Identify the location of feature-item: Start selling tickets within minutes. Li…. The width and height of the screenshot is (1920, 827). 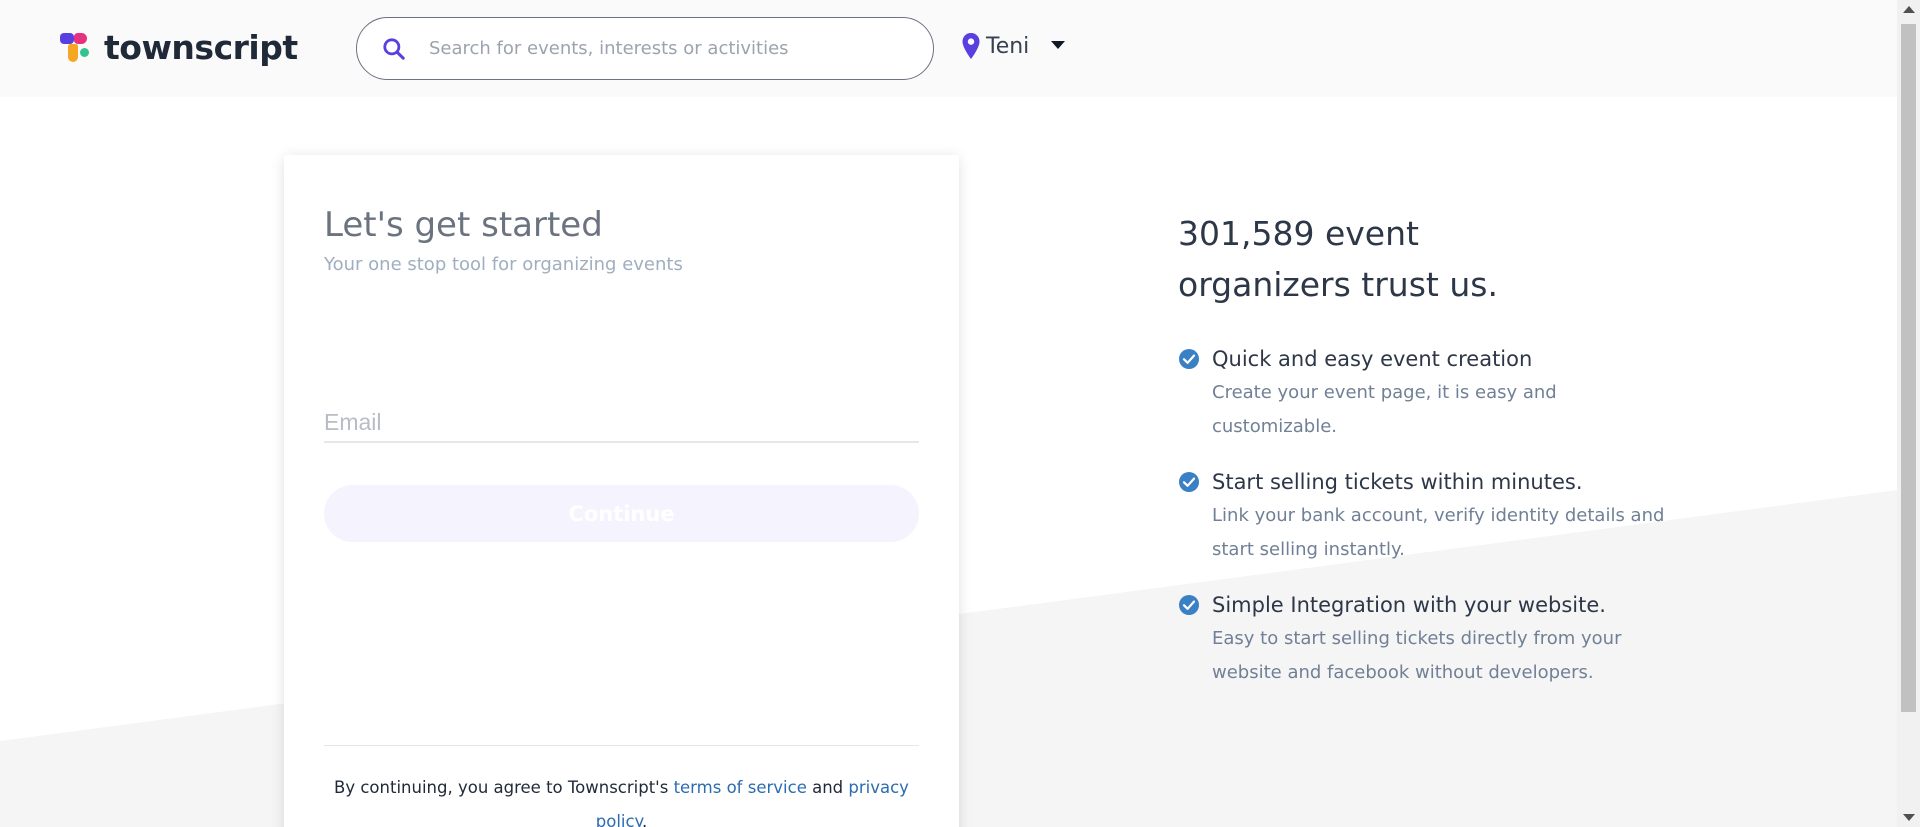
(1428, 517).